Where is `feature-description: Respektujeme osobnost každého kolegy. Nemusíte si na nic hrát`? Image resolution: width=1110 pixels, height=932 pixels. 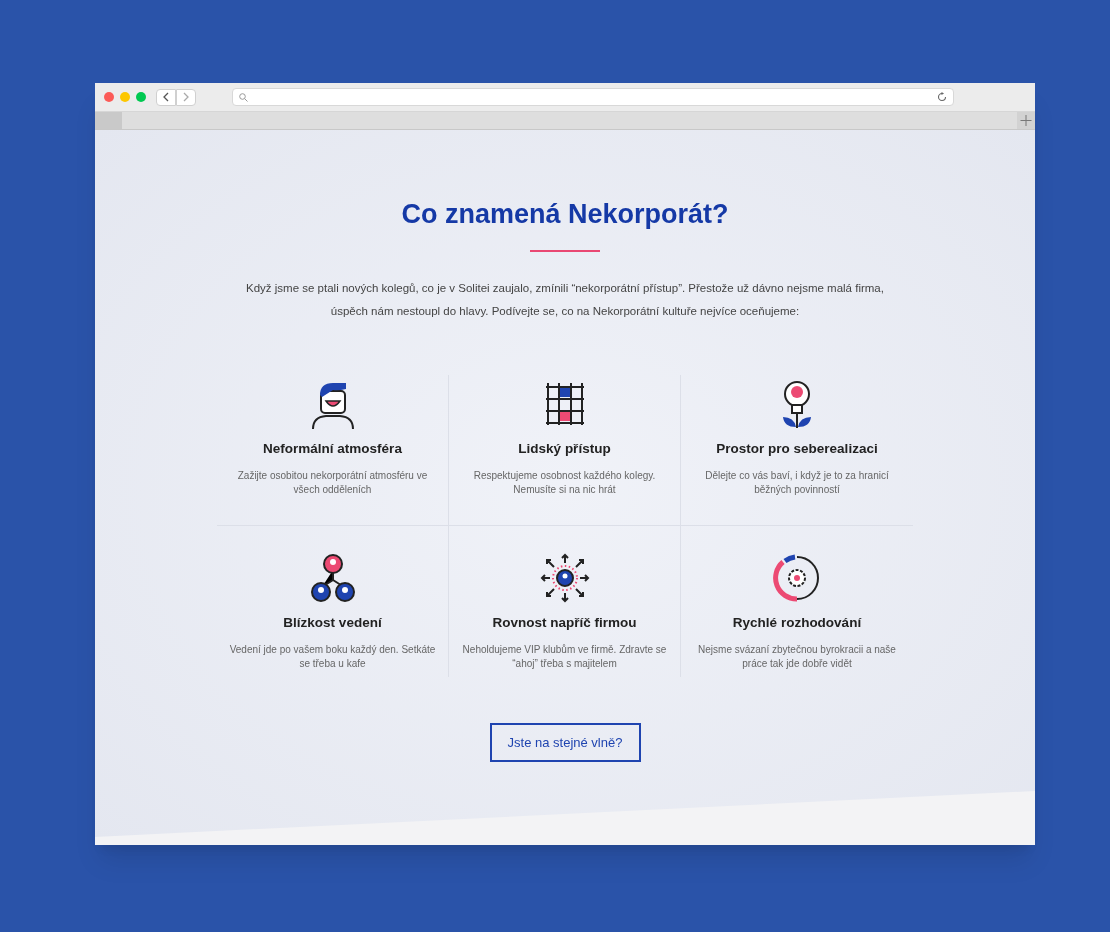
feature-description: Respektujeme osobnost každého kolegy. Nemusíte si na nic hrát is located at coordinates (564, 483).